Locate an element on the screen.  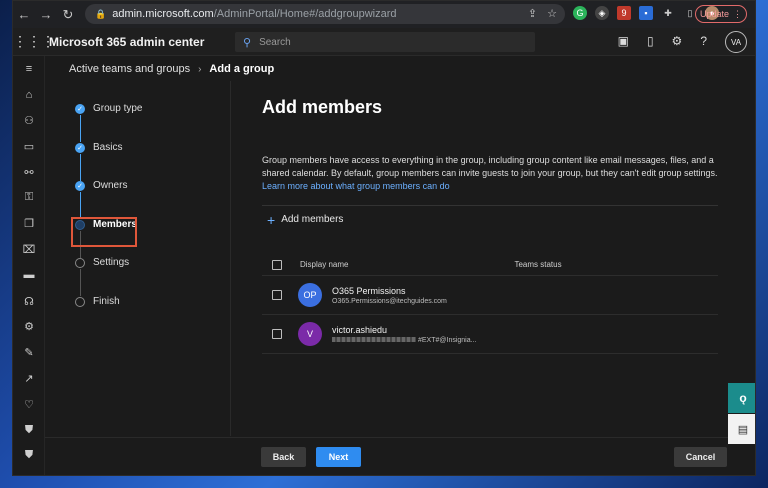
members-step-highlight is located at coordinates (104, 232).